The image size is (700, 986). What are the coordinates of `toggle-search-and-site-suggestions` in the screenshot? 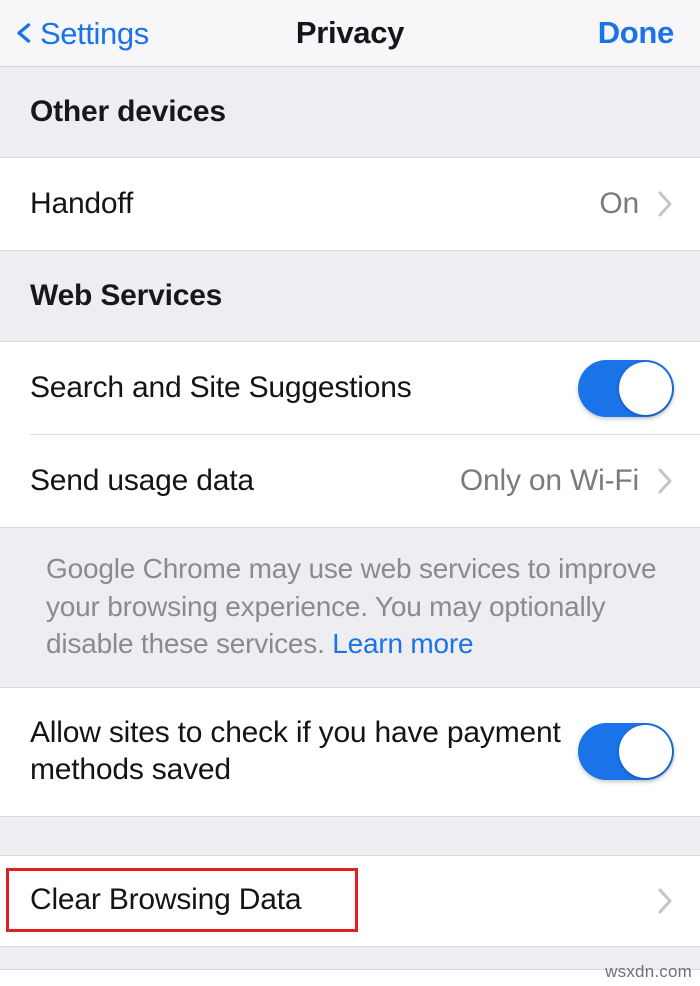 It's located at (626, 388).